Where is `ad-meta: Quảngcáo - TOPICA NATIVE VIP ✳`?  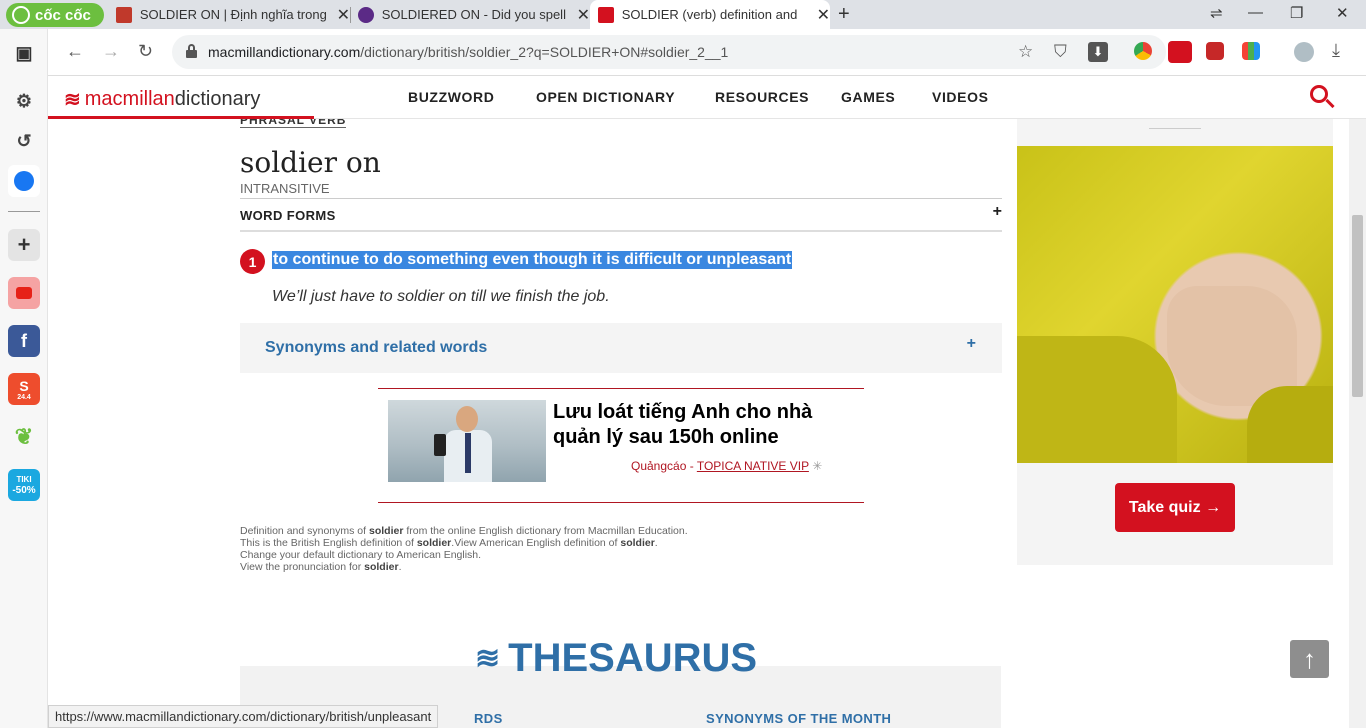 ad-meta: Quảngcáo - TOPICA NATIVE VIP ✳ is located at coordinates (727, 466).